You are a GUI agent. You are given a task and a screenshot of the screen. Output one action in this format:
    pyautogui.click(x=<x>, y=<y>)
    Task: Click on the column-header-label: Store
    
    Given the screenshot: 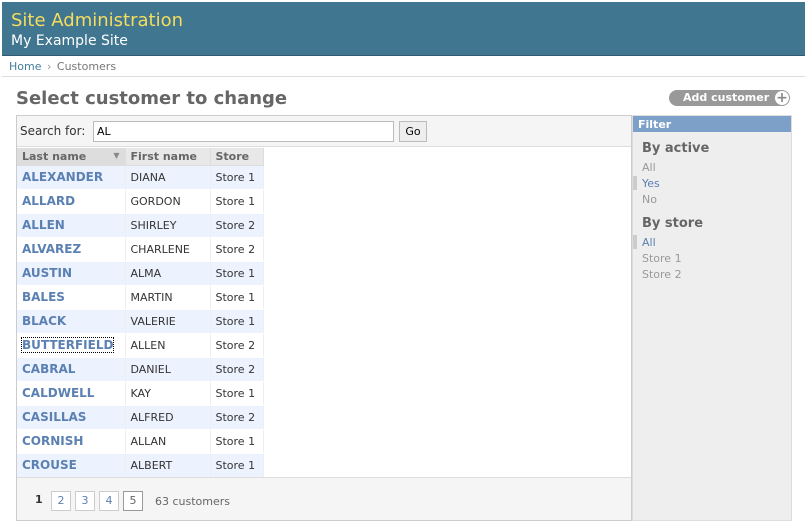 What is the action you would take?
    pyautogui.click(x=232, y=156)
    